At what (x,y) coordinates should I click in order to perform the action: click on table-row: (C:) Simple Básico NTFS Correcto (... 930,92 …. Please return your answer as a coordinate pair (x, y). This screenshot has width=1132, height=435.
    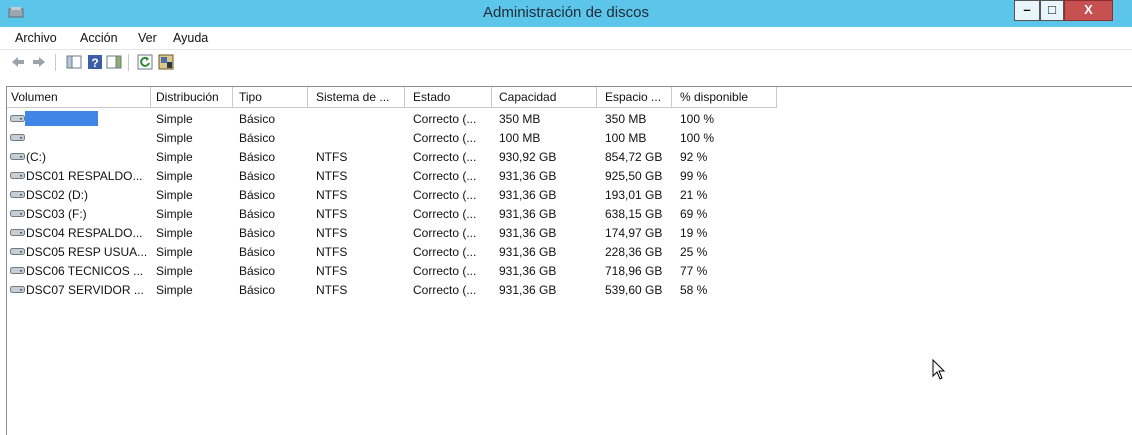
    Looking at the image, I should click on (392, 156).